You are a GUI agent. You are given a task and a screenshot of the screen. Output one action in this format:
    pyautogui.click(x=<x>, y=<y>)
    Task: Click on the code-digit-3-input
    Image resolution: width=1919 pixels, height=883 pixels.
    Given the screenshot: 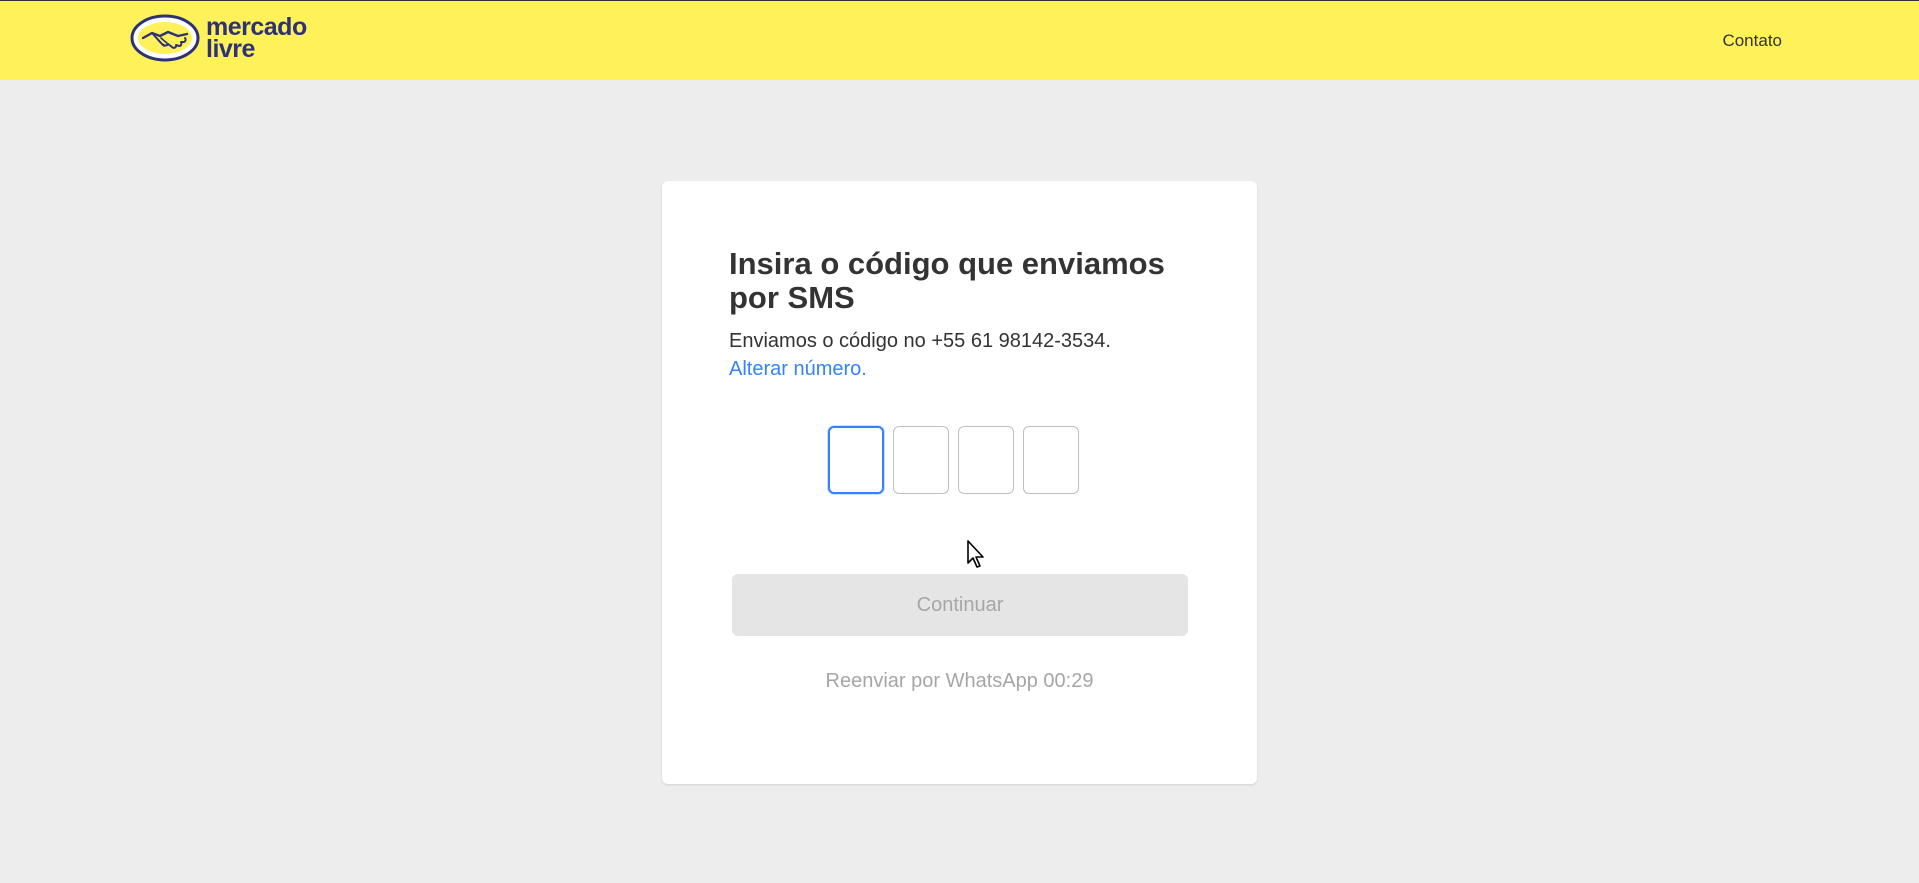 What is the action you would take?
    pyautogui.click(x=986, y=460)
    